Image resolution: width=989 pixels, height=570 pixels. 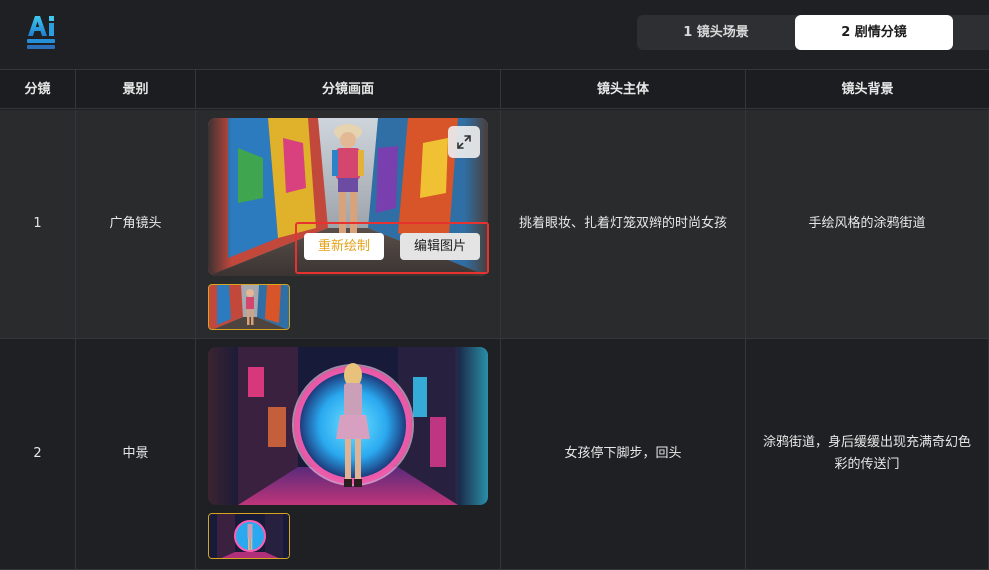 What do you see at coordinates (348, 426) in the screenshot?
I see `neon-portal-girl-image` at bounding box center [348, 426].